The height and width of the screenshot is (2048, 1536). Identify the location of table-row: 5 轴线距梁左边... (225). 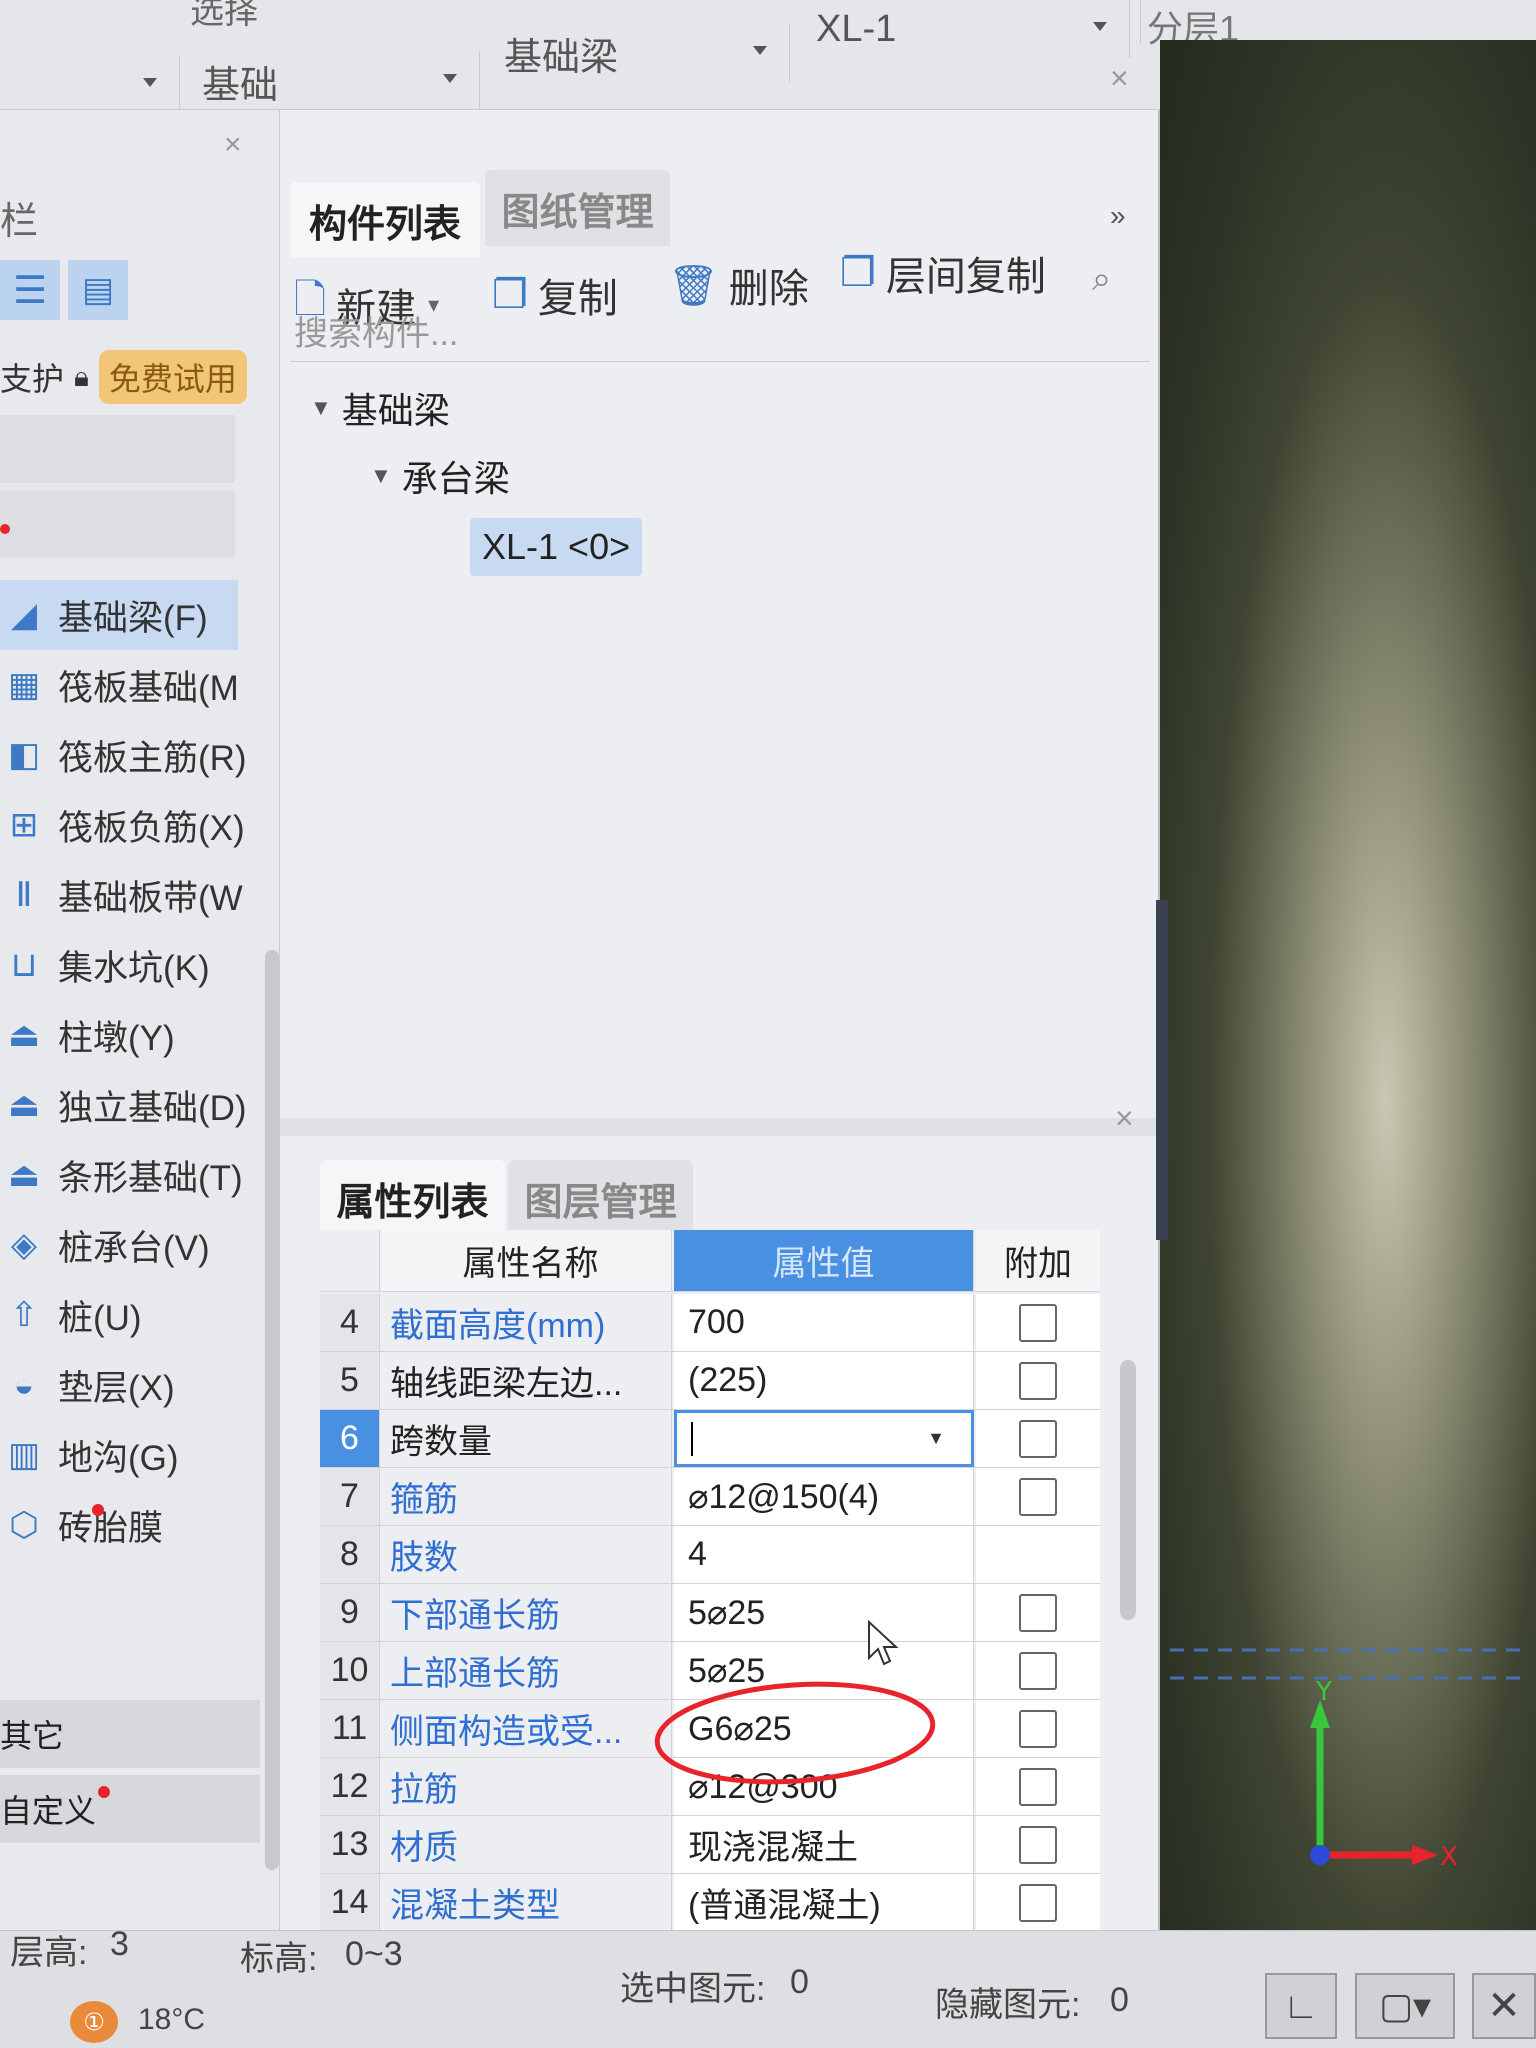
(710, 1381).